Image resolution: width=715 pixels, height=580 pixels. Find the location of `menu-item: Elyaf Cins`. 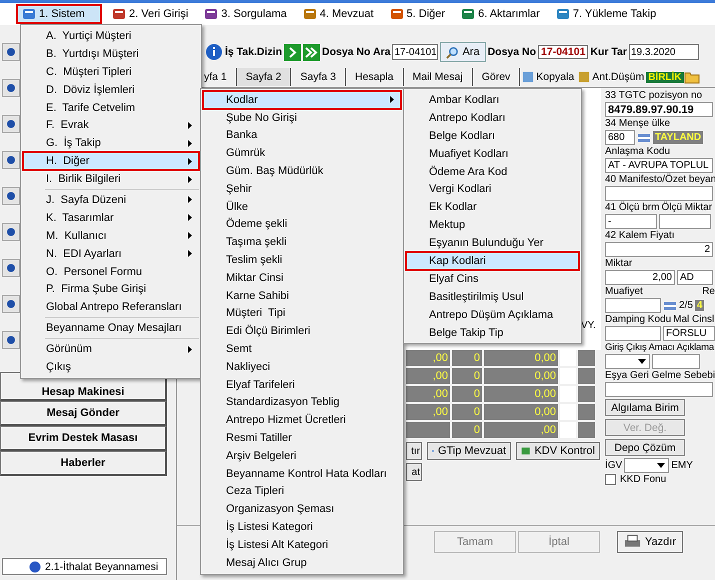

menu-item: Elyaf Cins is located at coordinates (492, 279).